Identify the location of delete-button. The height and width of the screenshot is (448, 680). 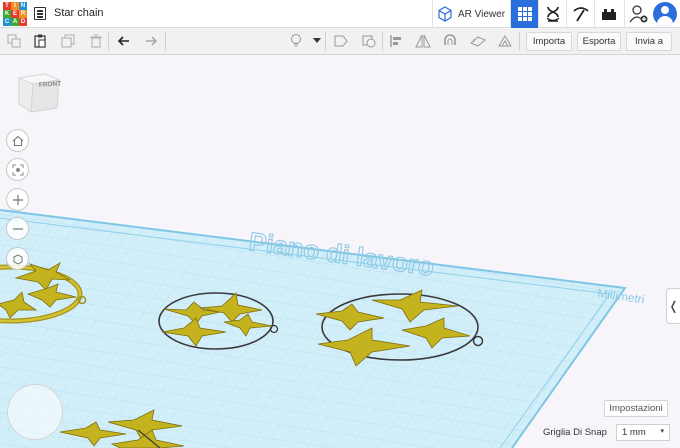
(96, 41).